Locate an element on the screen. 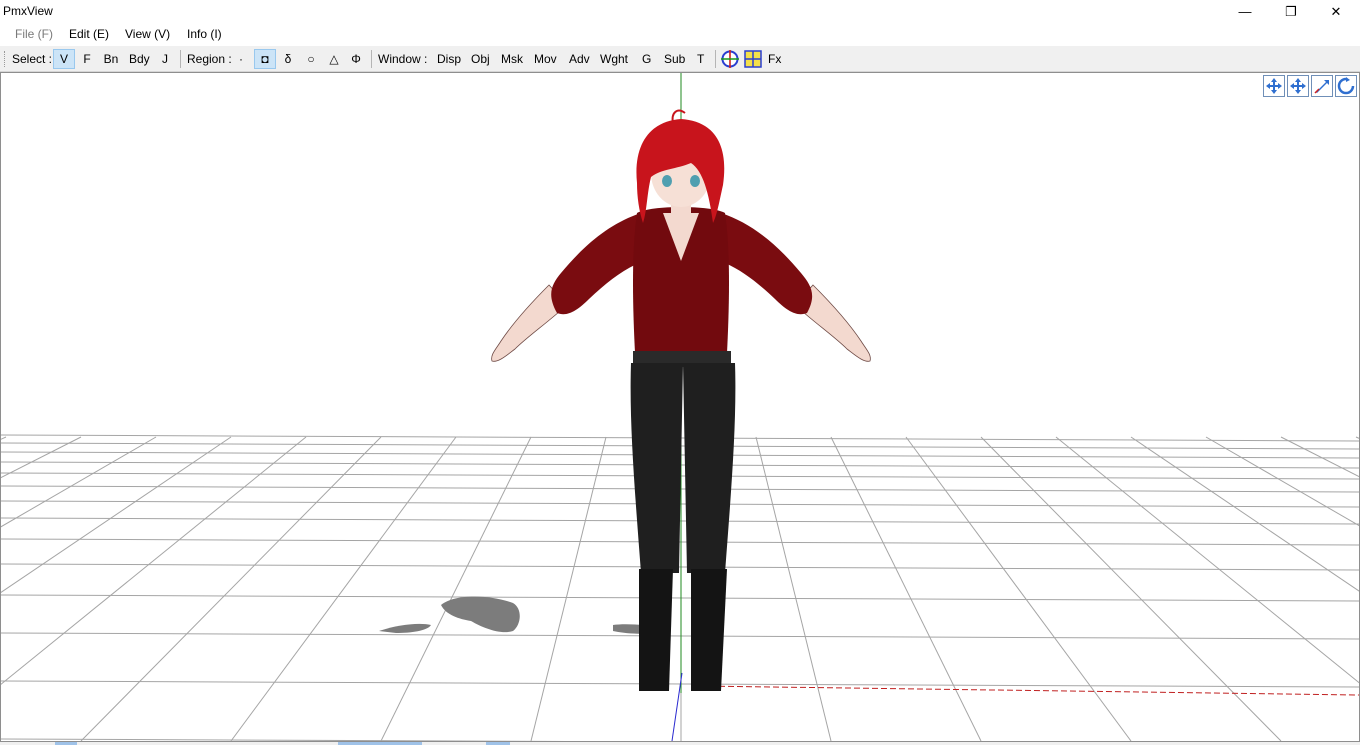  window-sub-button: Sub is located at coordinates (674, 59).